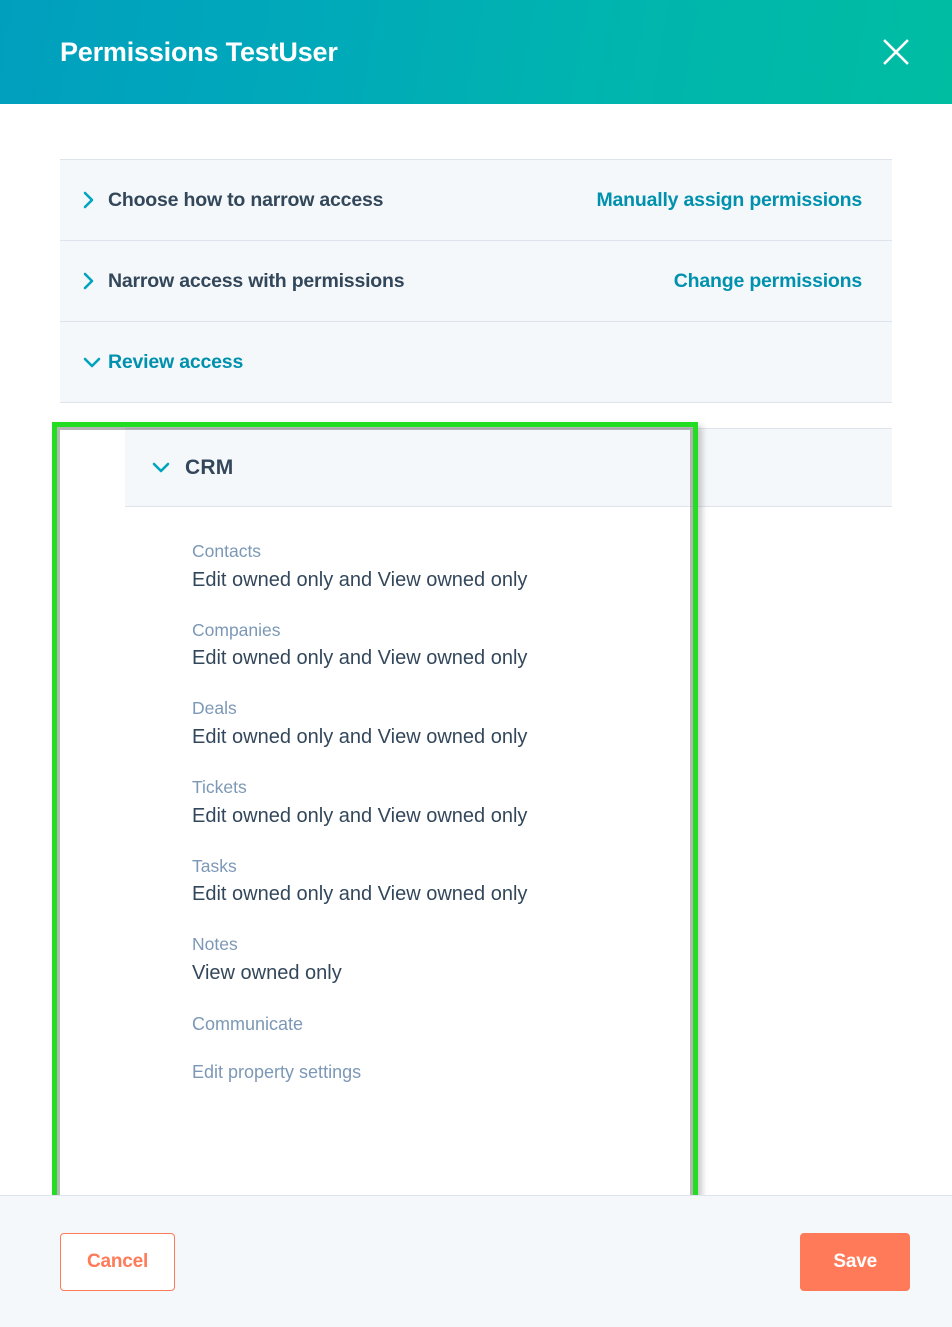 The image size is (952, 1327). What do you see at coordinates (476, 362) in the screenshot?
I see `accordion-row-review-access: Review access` at bounding box center [476, 362].